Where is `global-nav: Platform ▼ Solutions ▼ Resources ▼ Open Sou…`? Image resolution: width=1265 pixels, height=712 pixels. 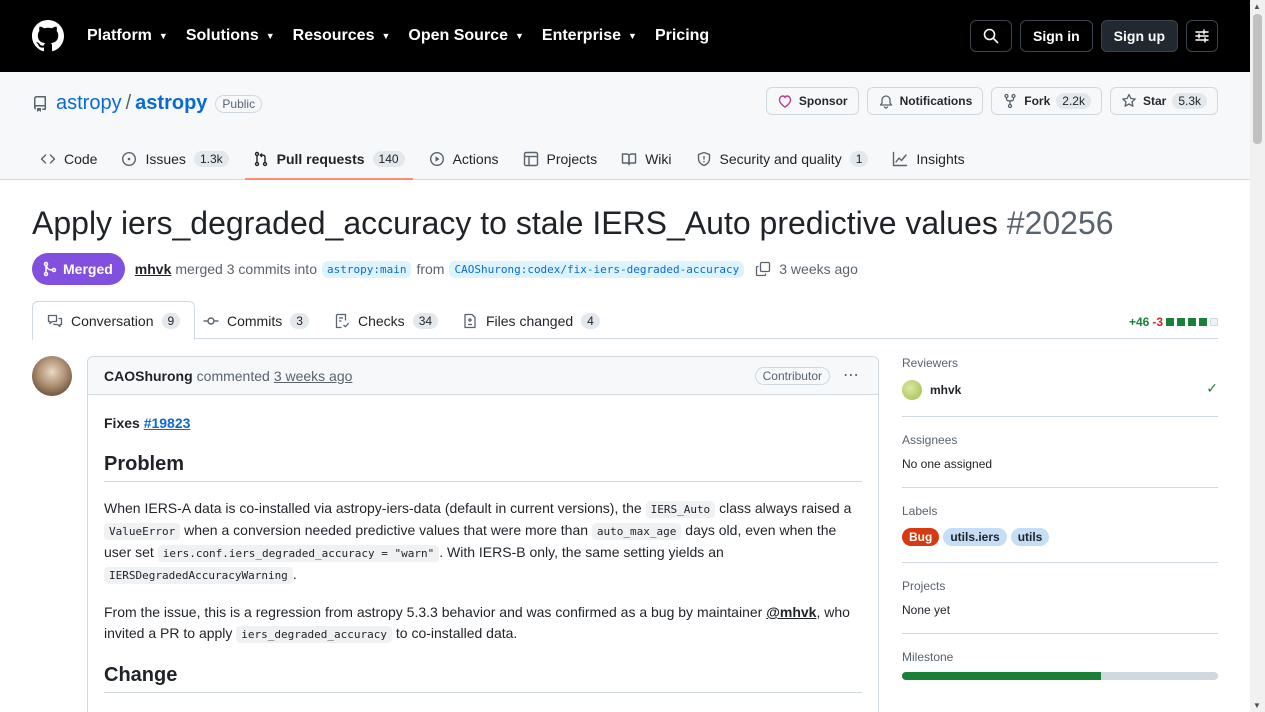
global-nav: Platform ▼ Solutions ▼ Resources ▼ Open Sou… is located at coordinates (407, 36).